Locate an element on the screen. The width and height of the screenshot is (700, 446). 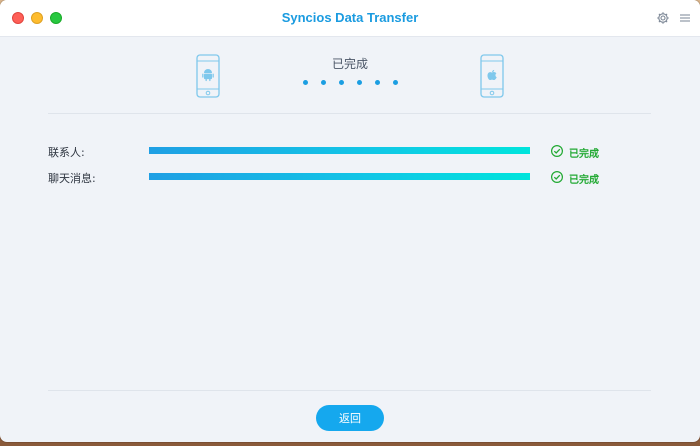
chat-messages-progress-bar is located at coordinates (339, 176).